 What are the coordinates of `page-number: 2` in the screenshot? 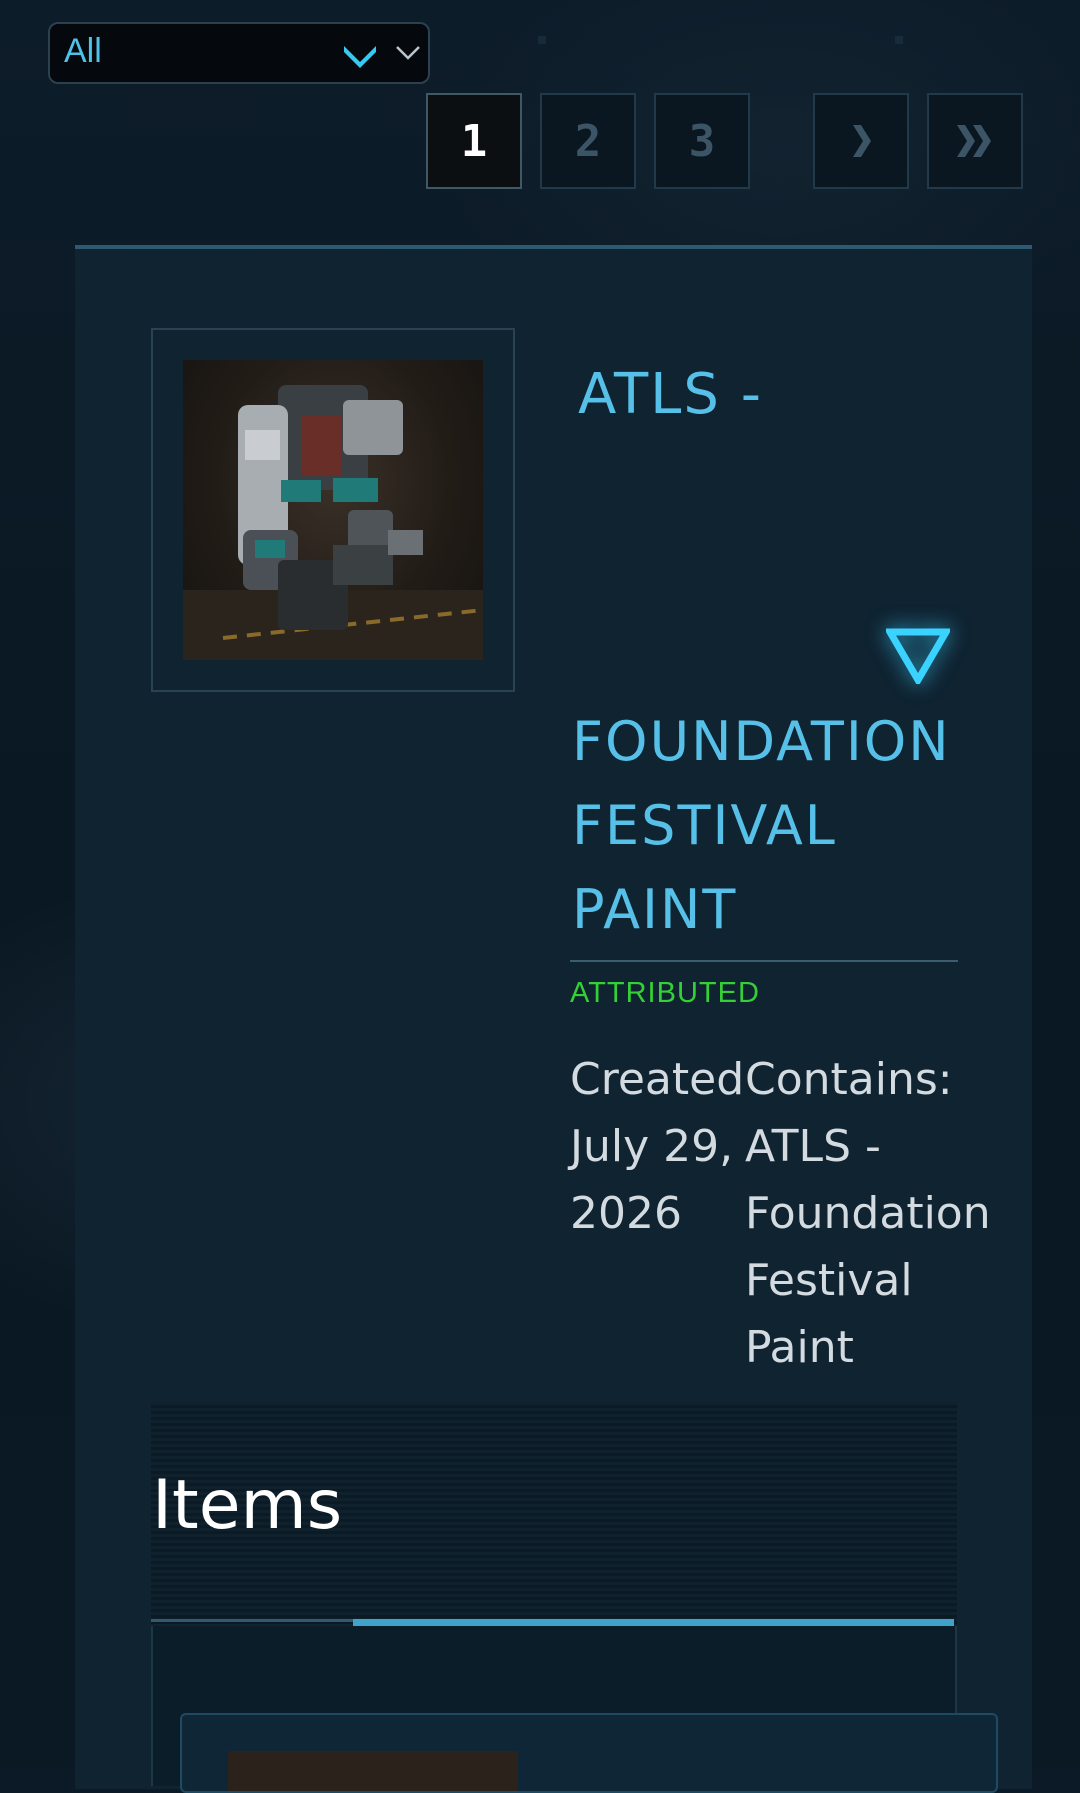 It's located at (588, 141).